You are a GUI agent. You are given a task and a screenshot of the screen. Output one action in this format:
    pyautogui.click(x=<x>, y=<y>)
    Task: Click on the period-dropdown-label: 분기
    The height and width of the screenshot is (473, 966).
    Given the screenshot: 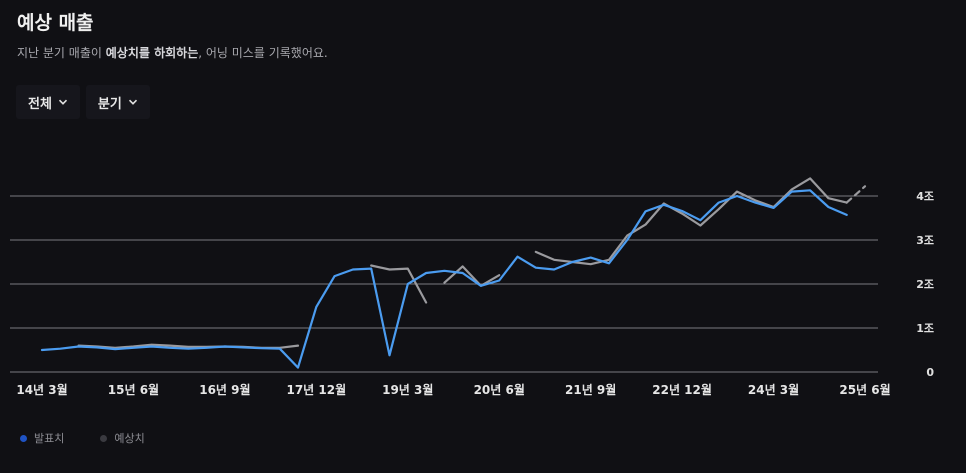 What is the action you would take?
    pyautogui.click(x=109, y=104)
    